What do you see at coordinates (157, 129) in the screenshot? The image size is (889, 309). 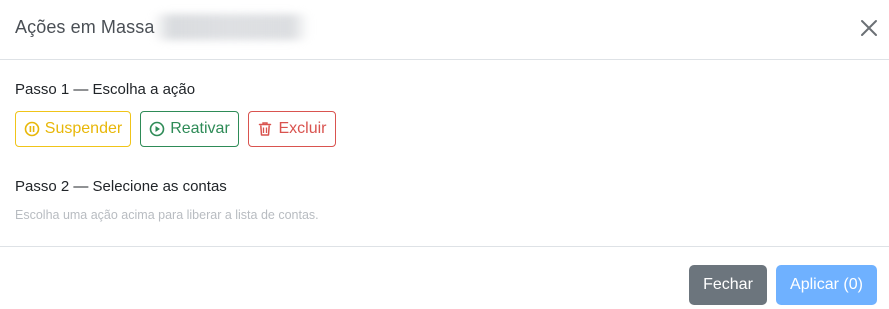 I see `play-circle-icon` at bounding box center [157, 129].